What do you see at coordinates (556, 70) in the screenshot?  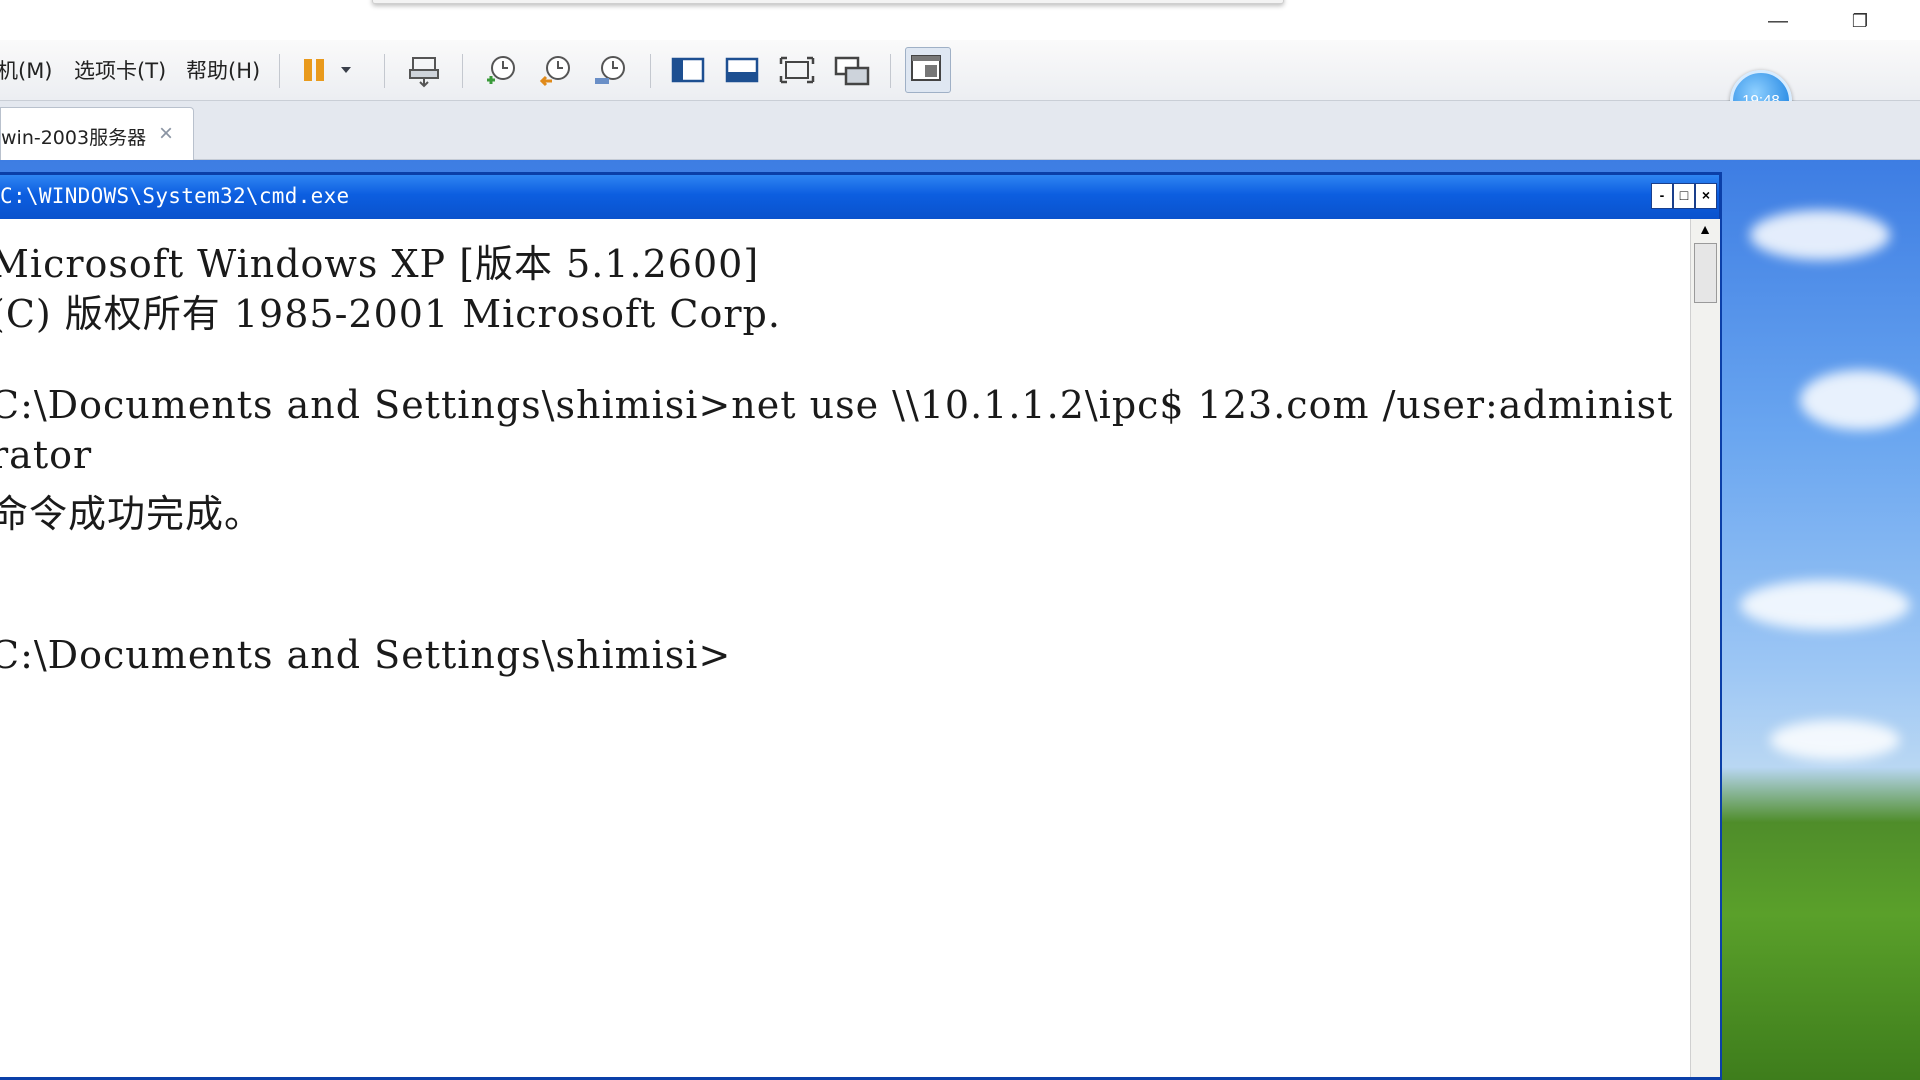 I see `snapshot-revert-icon` at bounding box center [556, 70].